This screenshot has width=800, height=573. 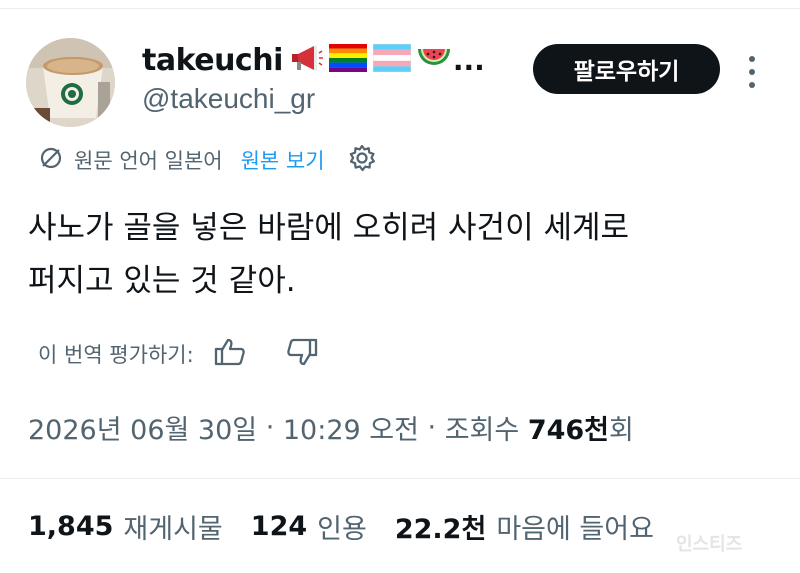 What do you see at coordinates (302, 354) in the screenshot?
I see `thumbs-down-icon` at bounding box center [302, 354].